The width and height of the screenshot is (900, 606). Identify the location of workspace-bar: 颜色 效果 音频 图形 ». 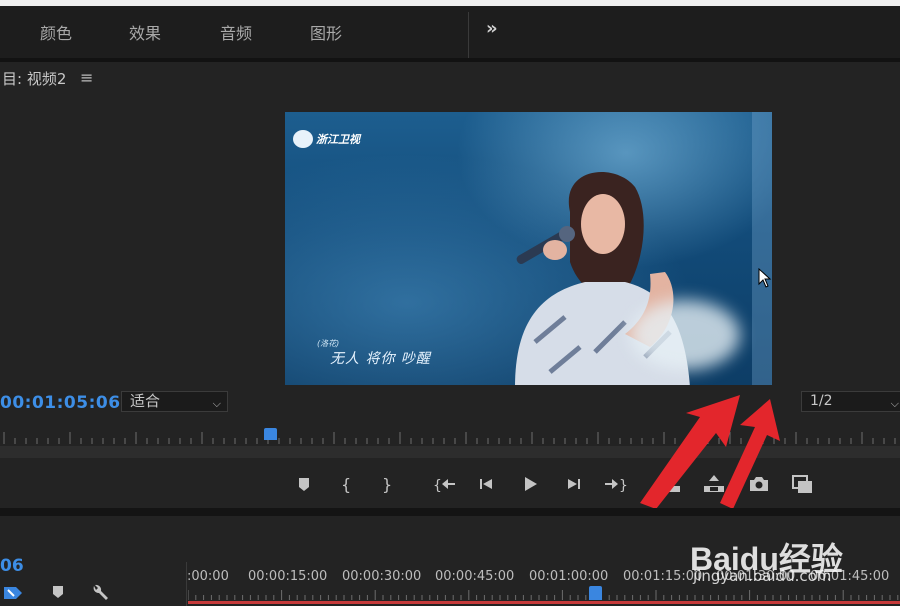
(450, 29).